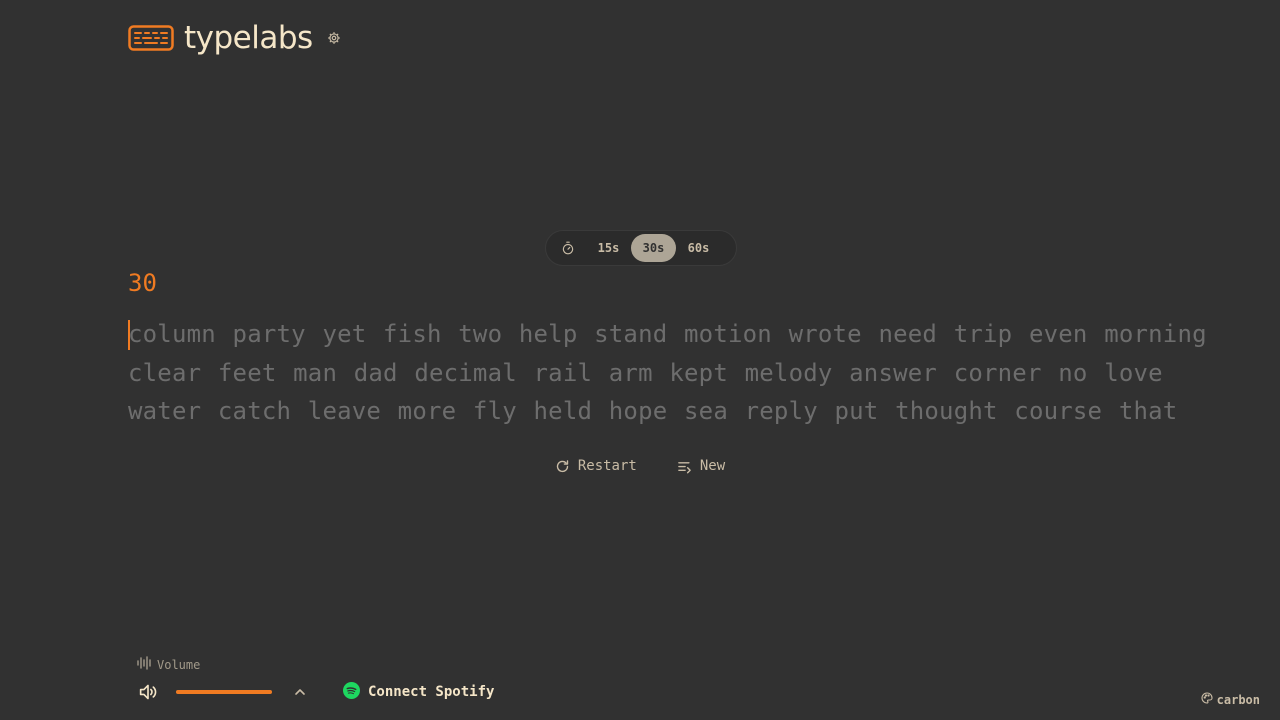 The width and height of the screenshot is (1280, 720). Describe the element at coordinates (248, 38) in the screenshot. I see `brand-name: typelabs` at that location.